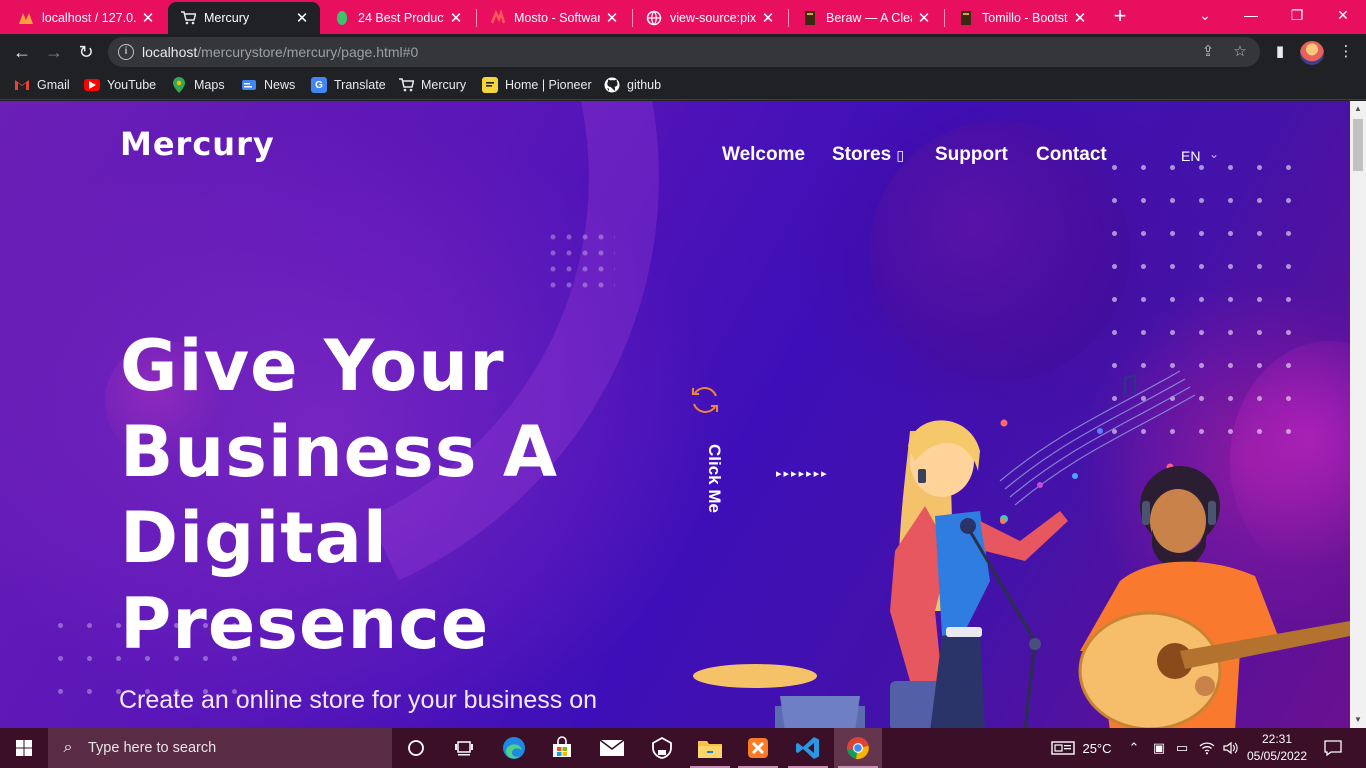  I want to click on vscode-button, so click(808, 748).